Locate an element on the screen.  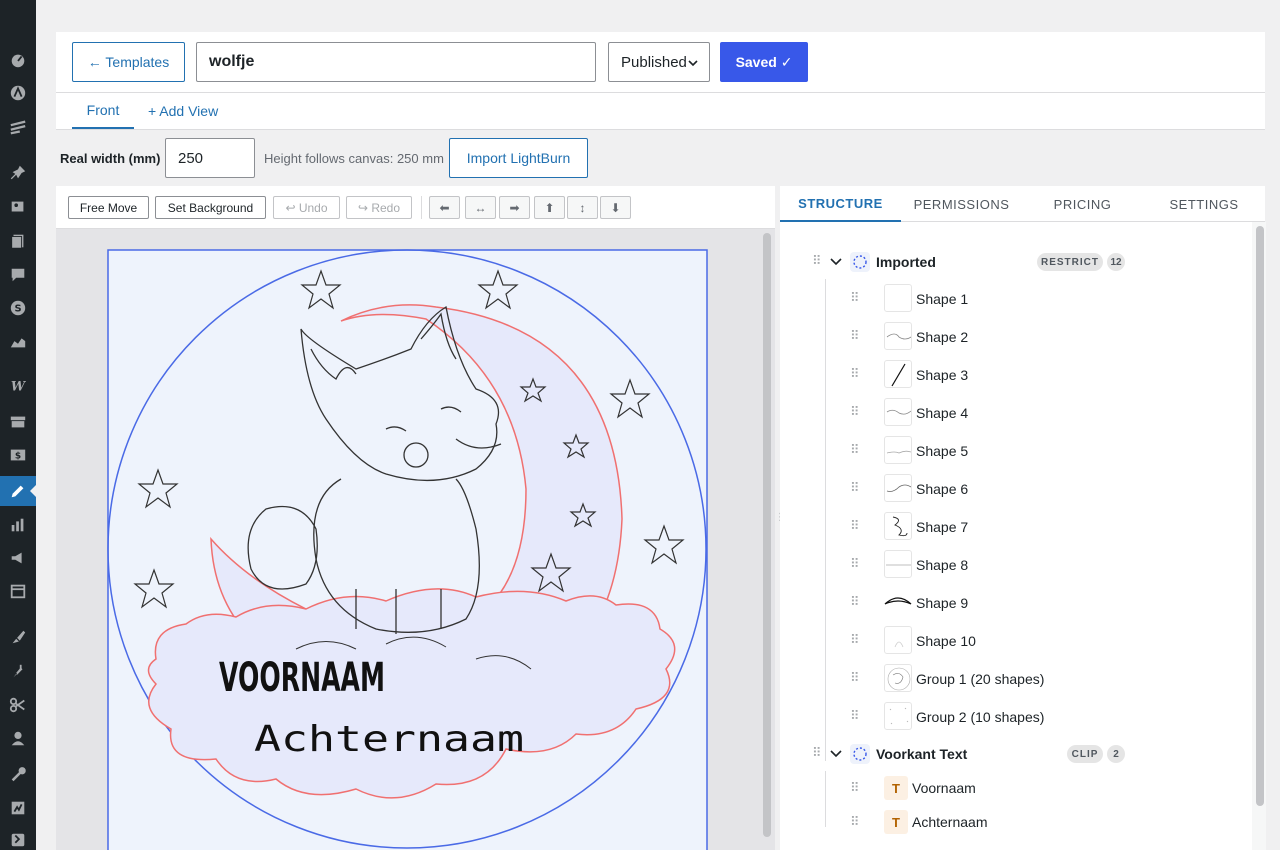
back-to-templates-button: ← Templates is located at coordinates (128, 62).